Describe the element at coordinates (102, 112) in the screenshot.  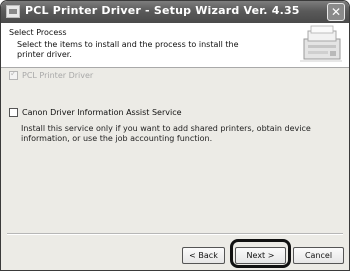
I see `option-label: Canon Driver Information Assist Service` at that location.